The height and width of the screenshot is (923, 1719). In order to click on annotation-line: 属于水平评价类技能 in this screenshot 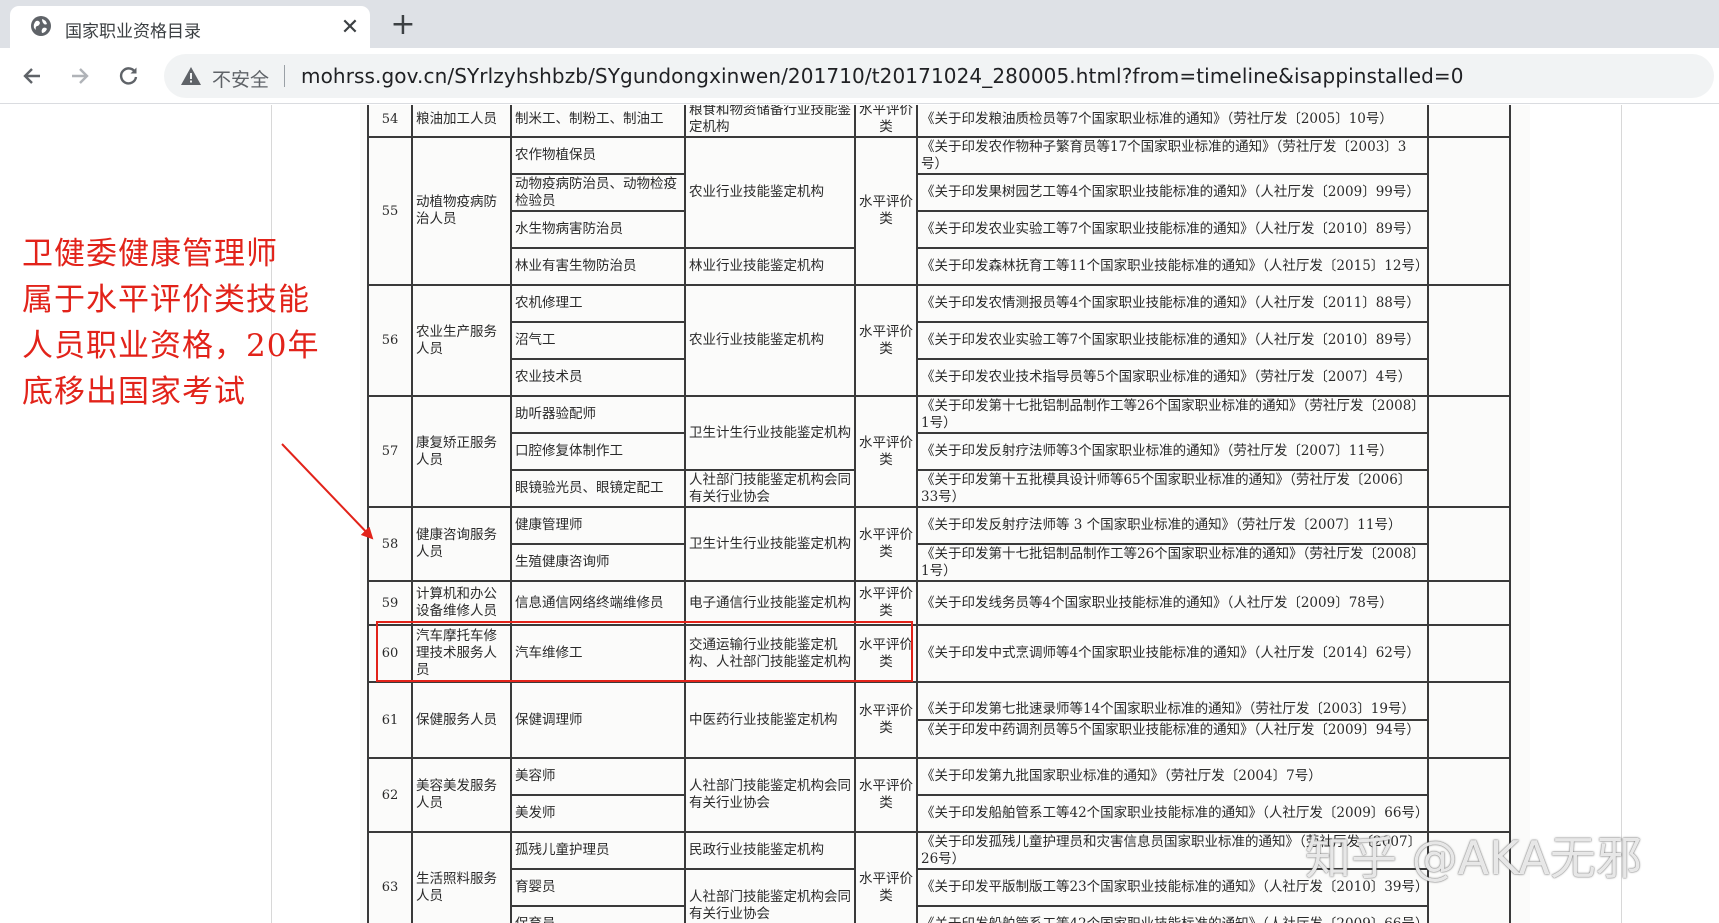, I will do `click(166, 300)`.